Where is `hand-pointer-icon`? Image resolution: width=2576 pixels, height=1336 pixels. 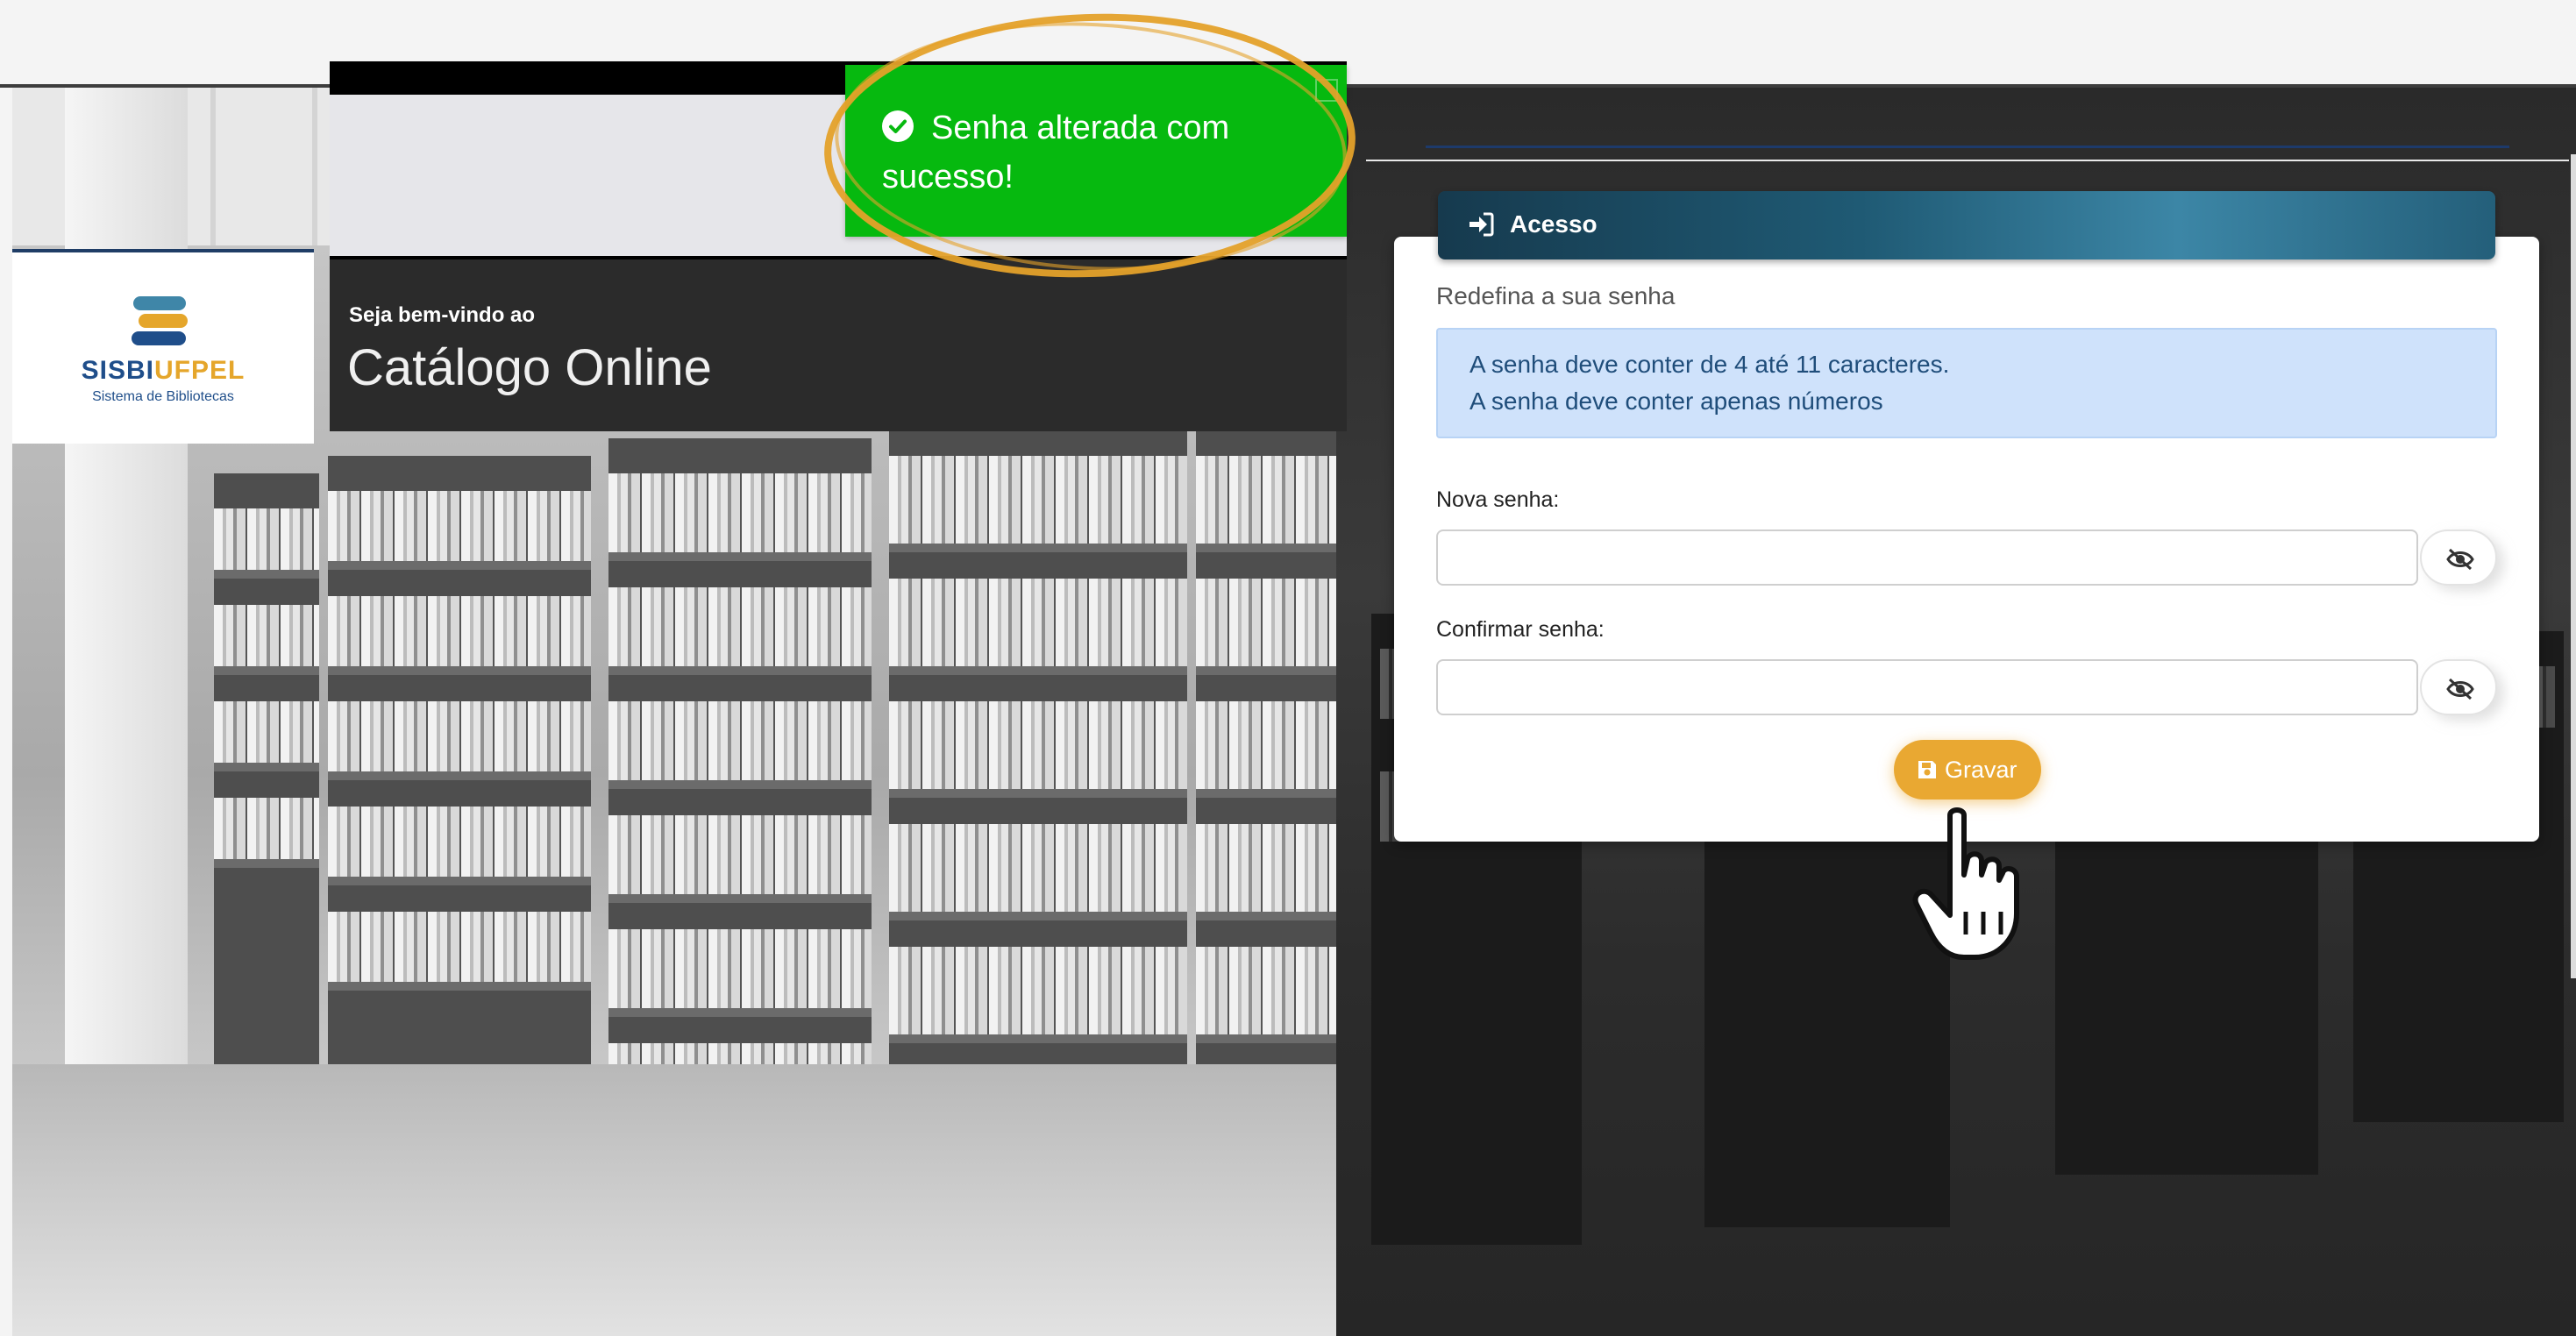
hand-pointer-icon is located at coordinates (1965, 883).